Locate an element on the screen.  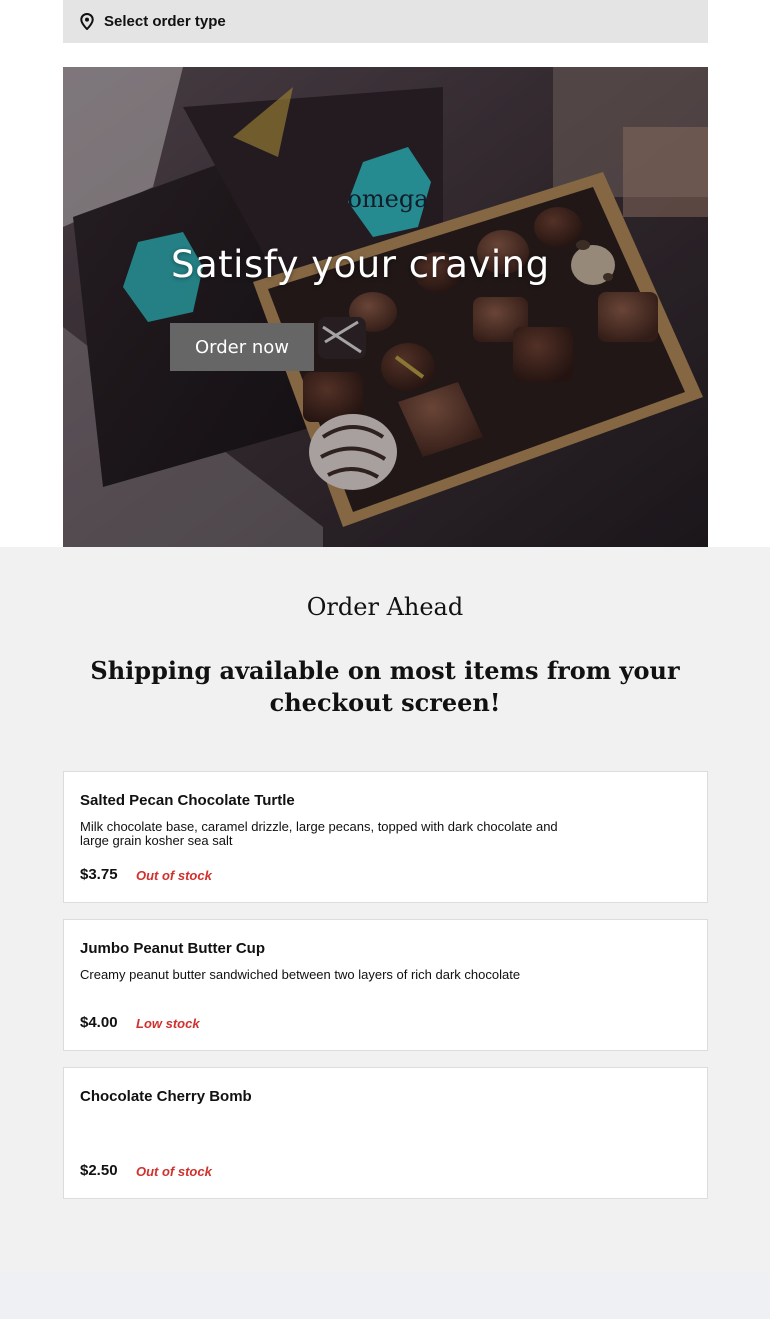
order-type-label: Select order type is located at coordinates (165, 21).